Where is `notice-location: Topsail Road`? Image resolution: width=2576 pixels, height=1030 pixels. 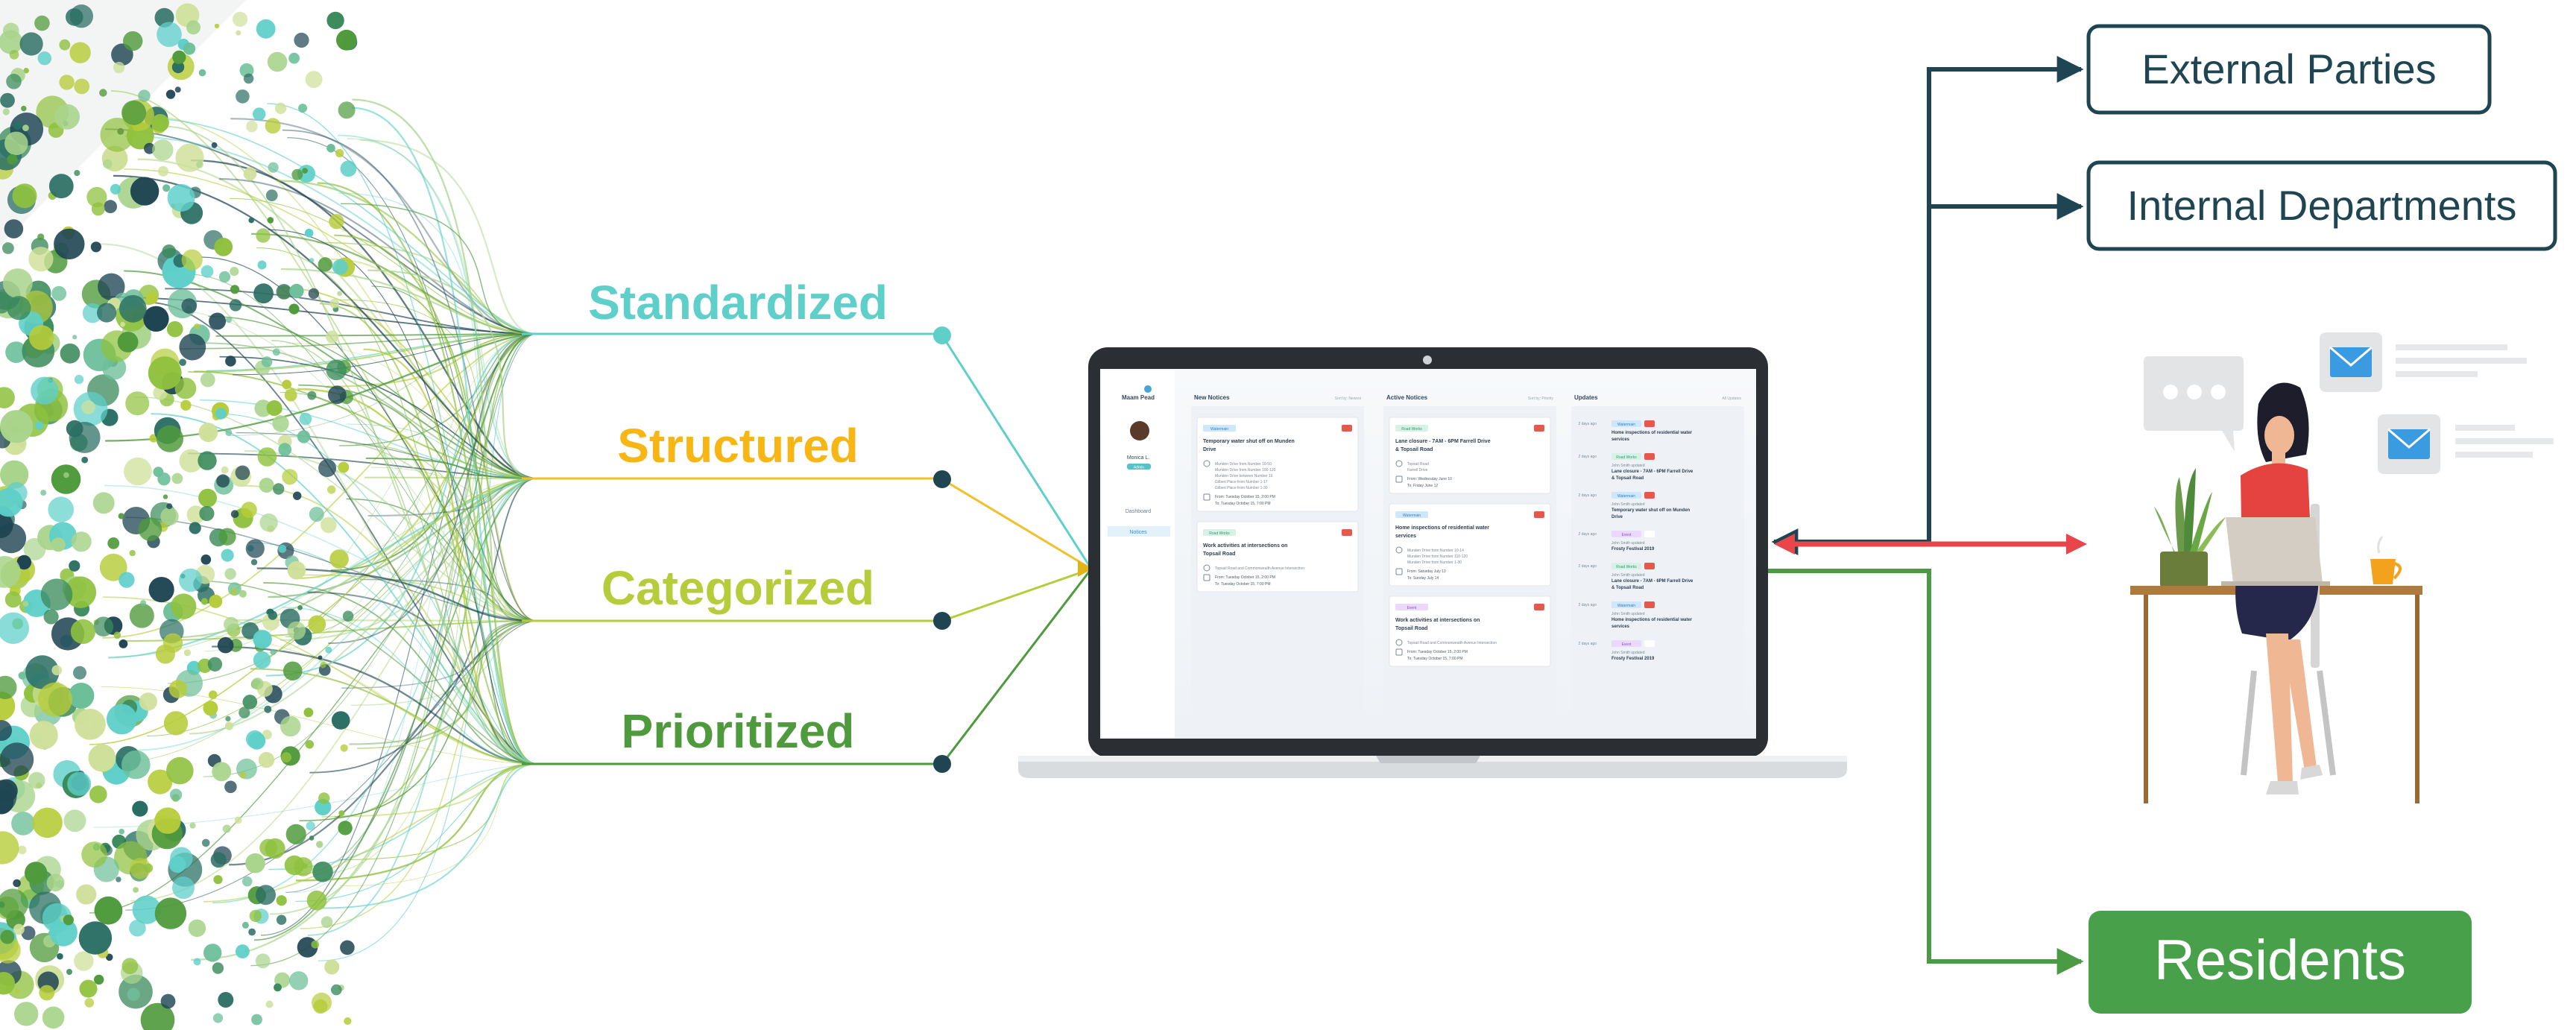 notice-location: Topsail Road is located at coordinates (1418, 464).